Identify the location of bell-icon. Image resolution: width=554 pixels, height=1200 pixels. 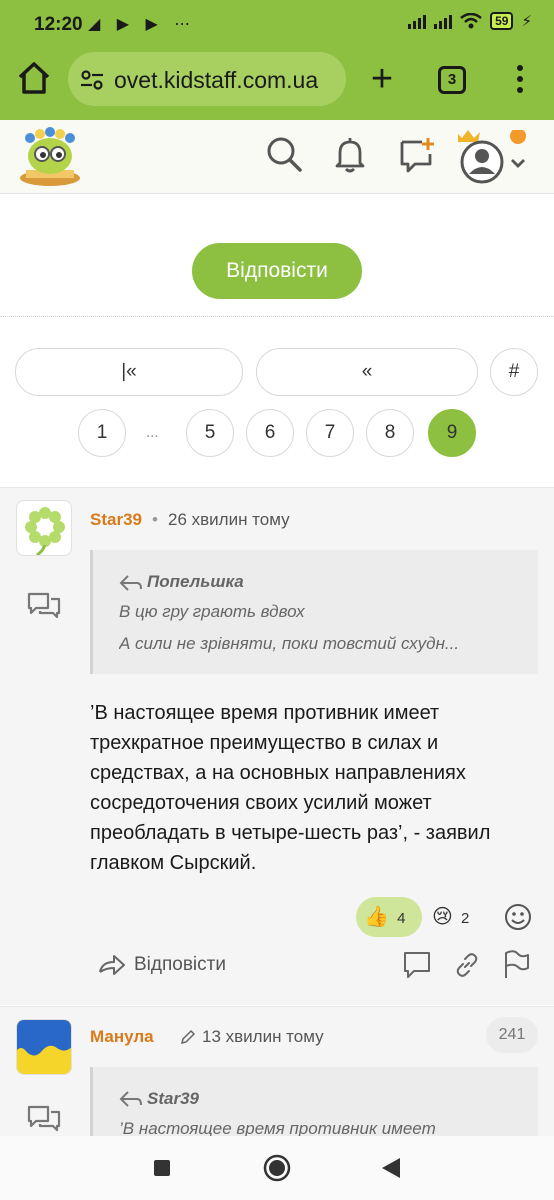
(350, 154).